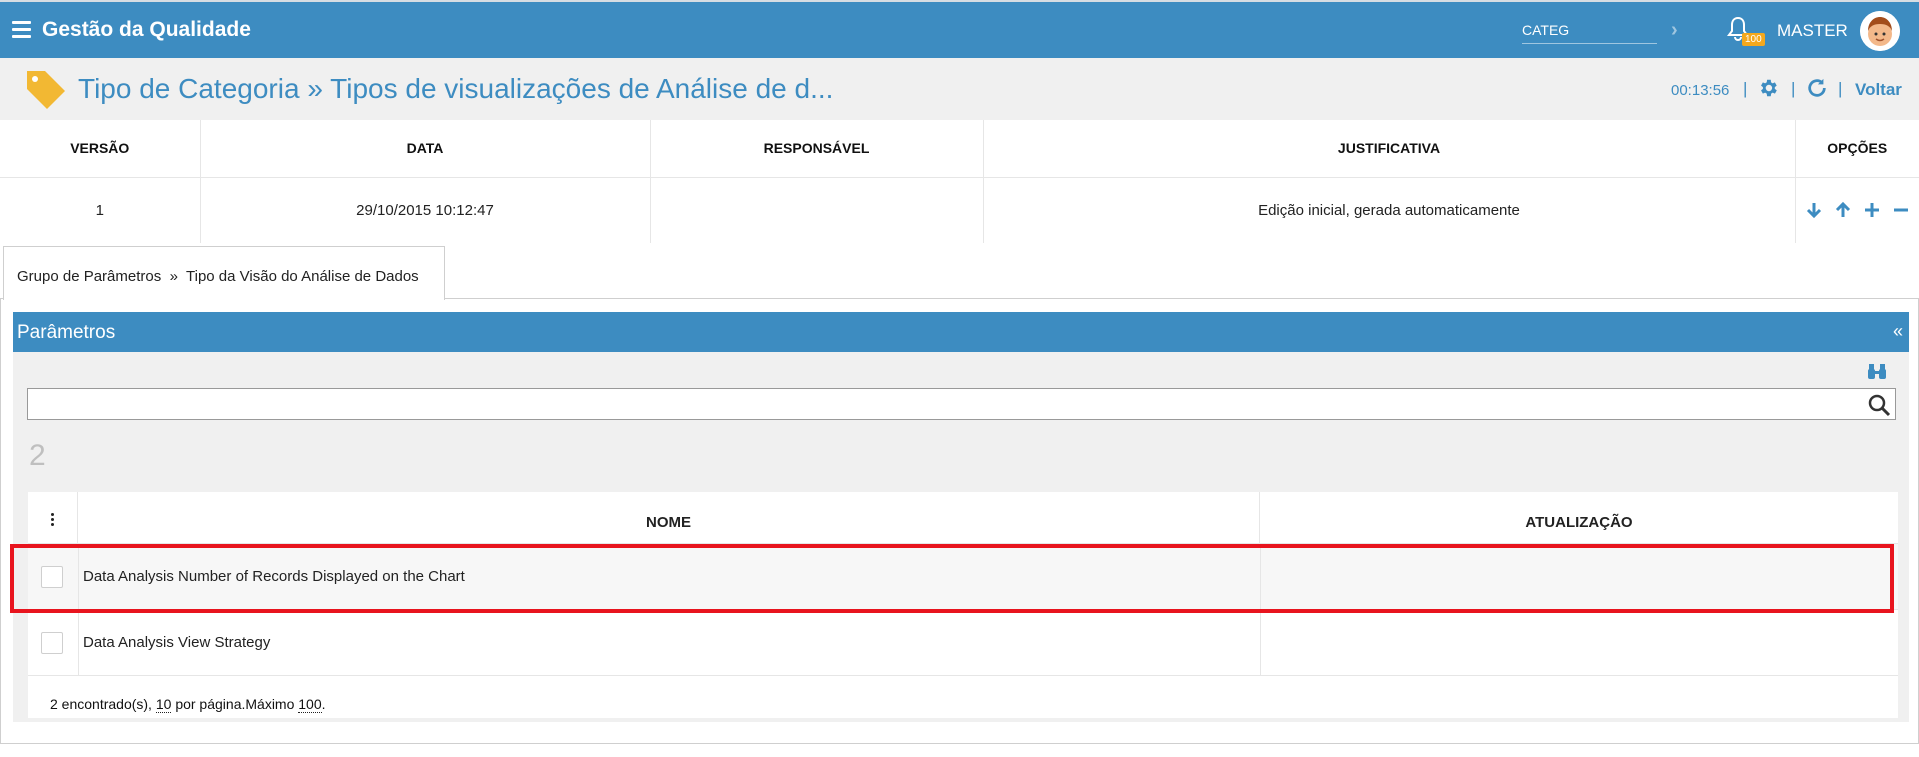  Describe the element at coordinates (310, 704) in the screenshot. I see `max-value: 100` at that location.